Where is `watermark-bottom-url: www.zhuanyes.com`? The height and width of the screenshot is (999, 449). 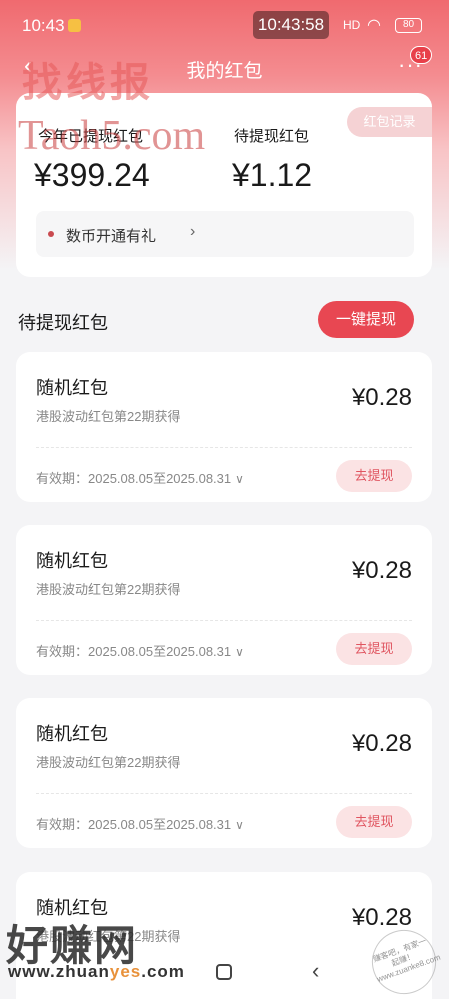 watermark-bottom-url: www.zhuanyes.com is located at coordinates (96, 972).